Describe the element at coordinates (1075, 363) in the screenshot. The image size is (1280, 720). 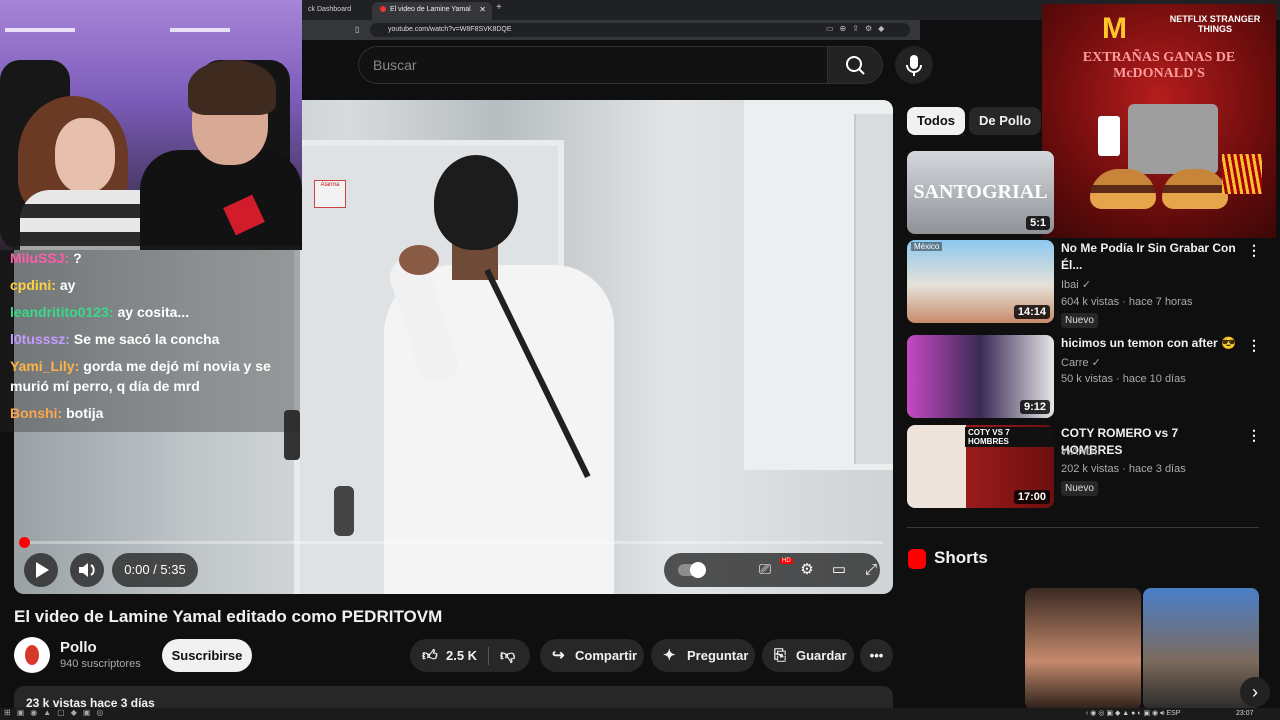
I see `channel-text: Carre` at that location.